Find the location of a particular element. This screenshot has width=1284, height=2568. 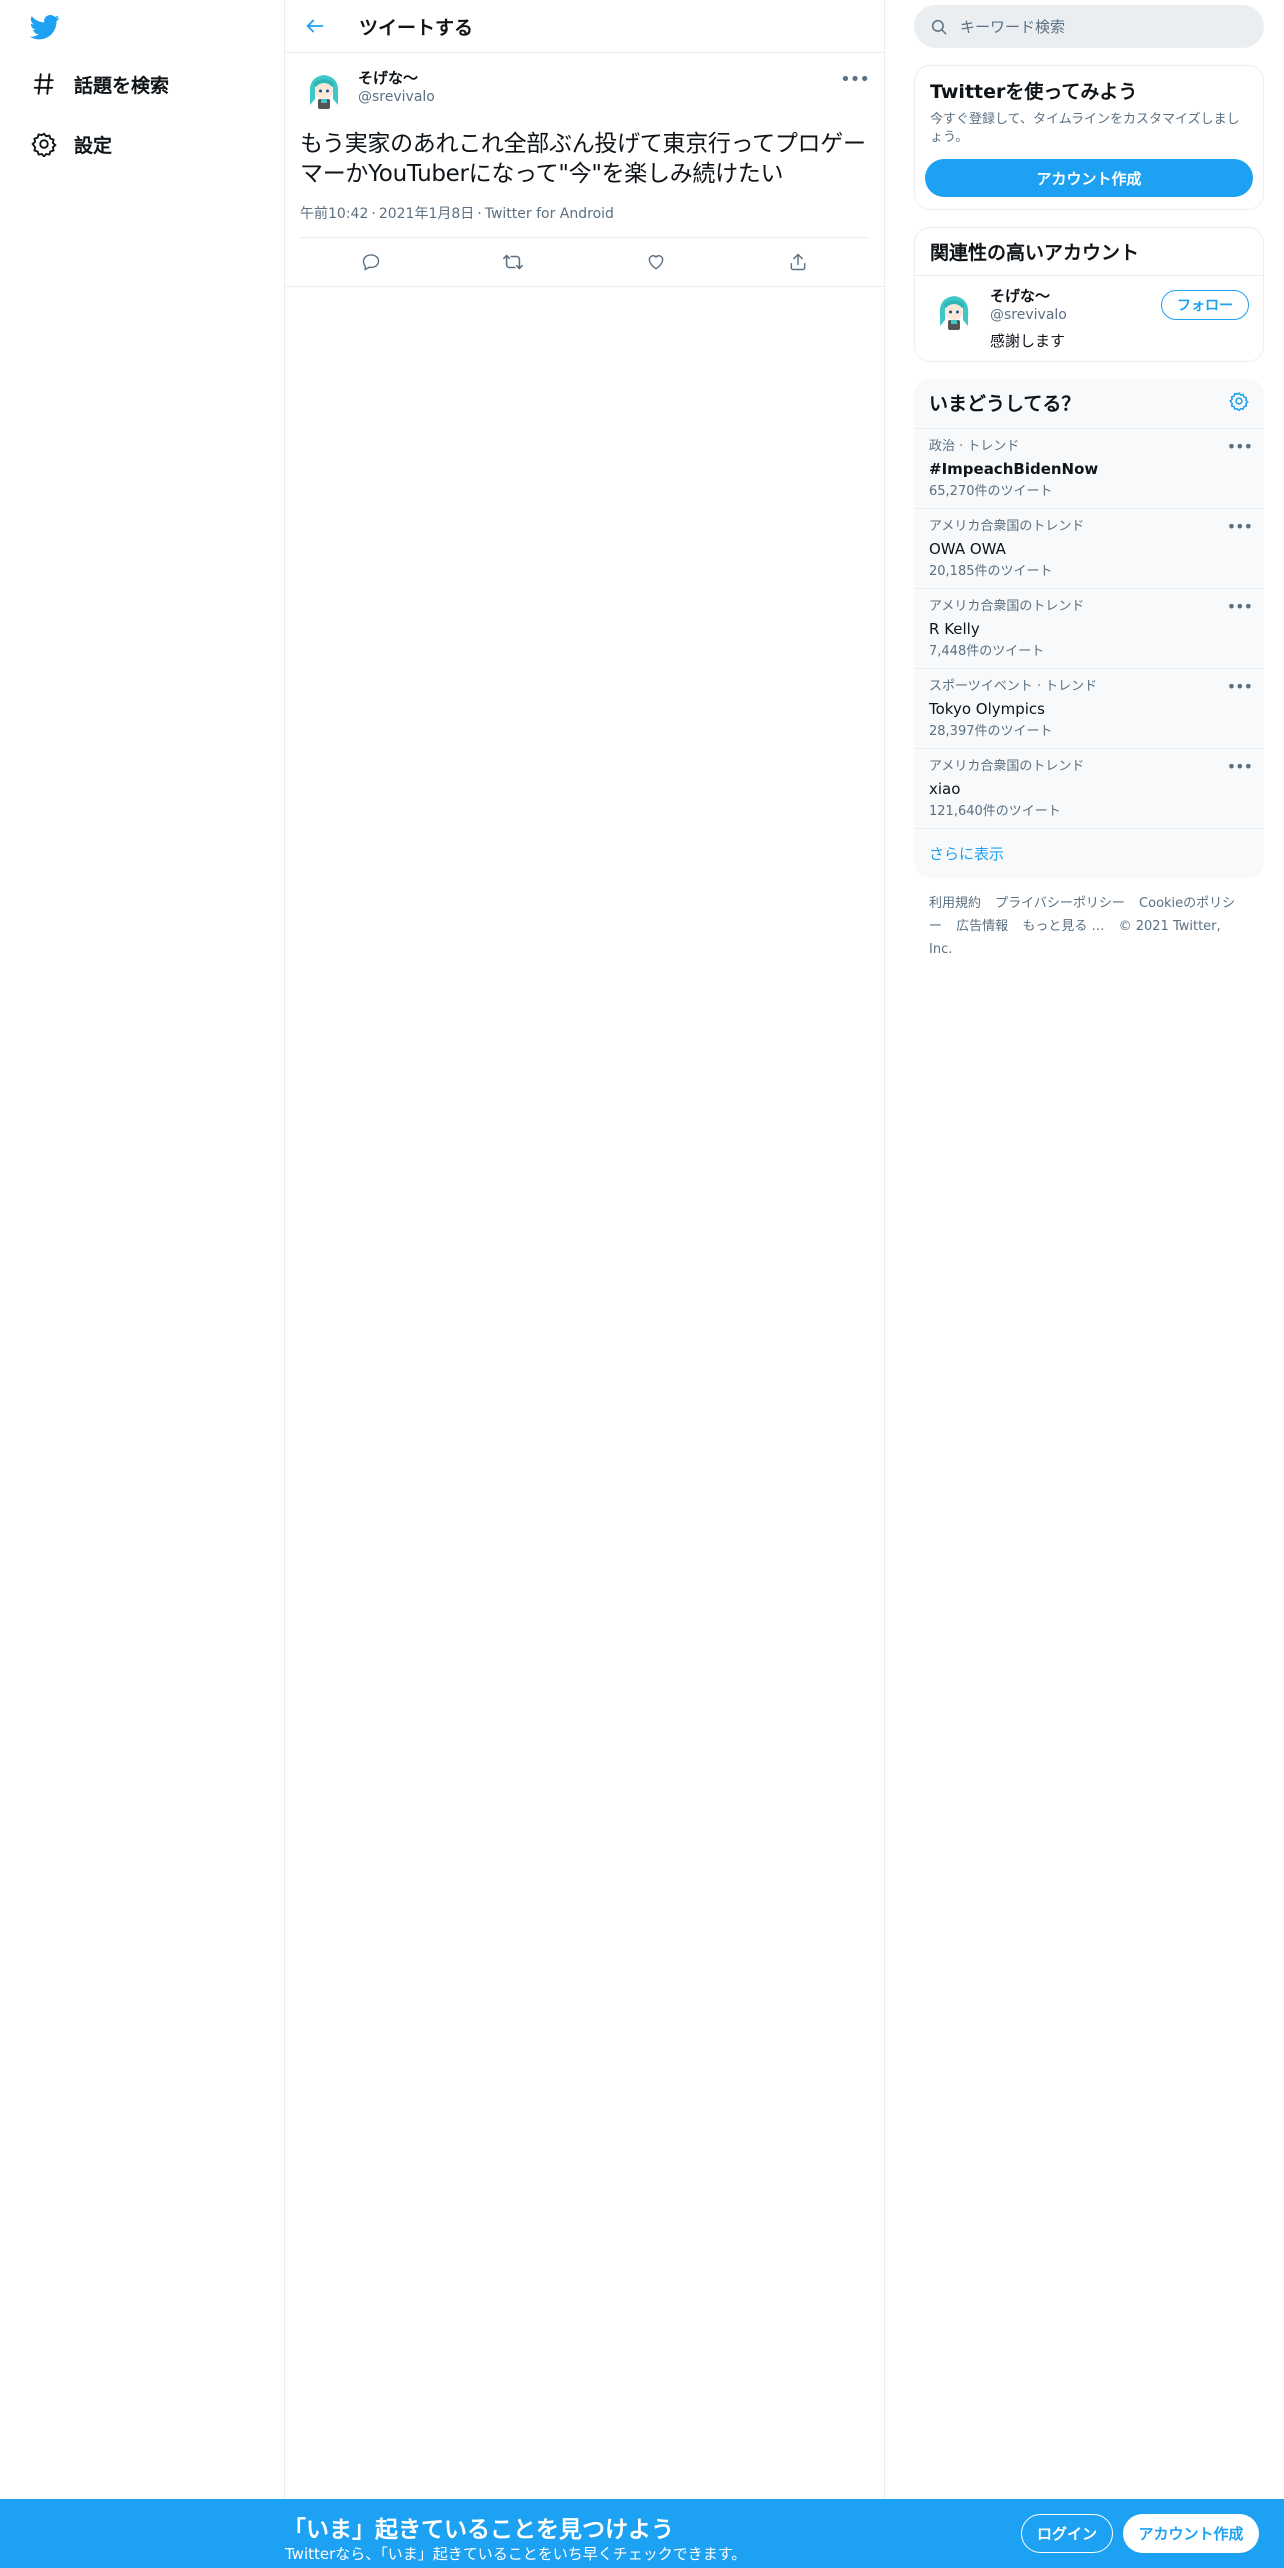

trend-context: 政治 · トレンド is located at coordinates (974, 446).